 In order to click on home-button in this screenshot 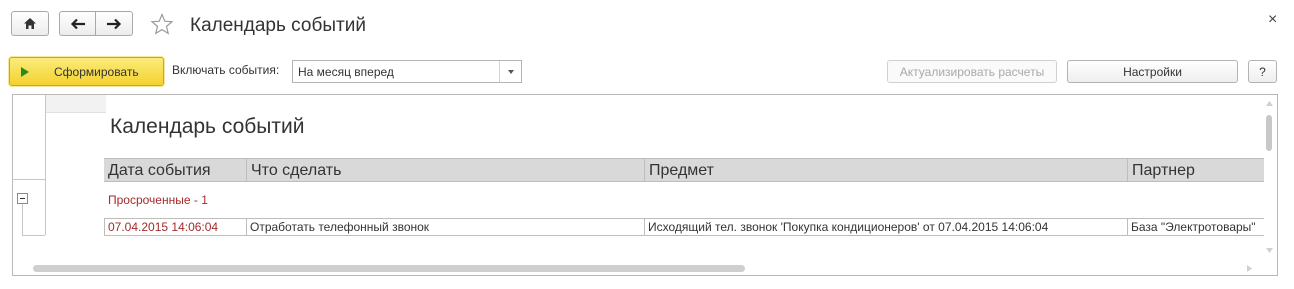, I will do `click(30, 23)`.